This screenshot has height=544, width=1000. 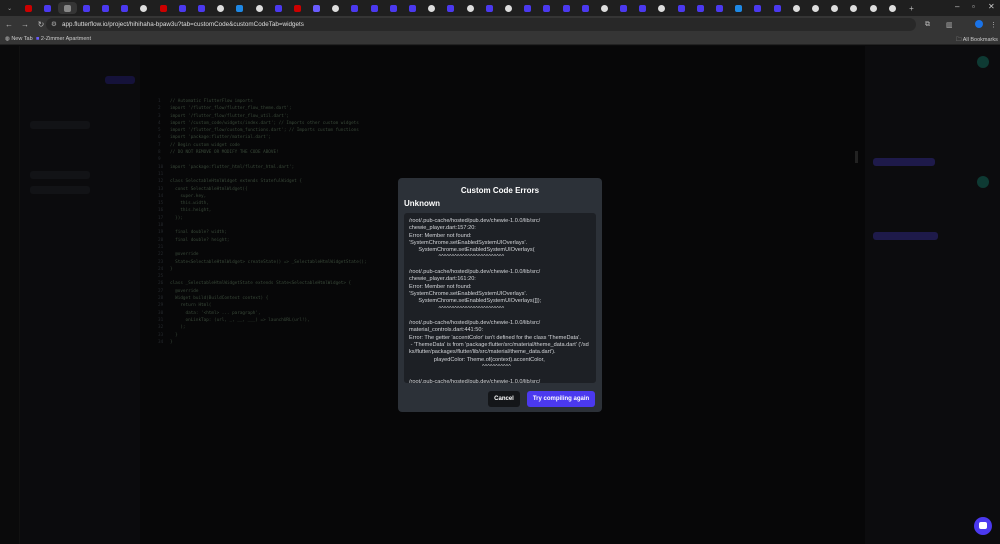 I want to click on cancel-button: Cancel, so click(x=504, y=399).